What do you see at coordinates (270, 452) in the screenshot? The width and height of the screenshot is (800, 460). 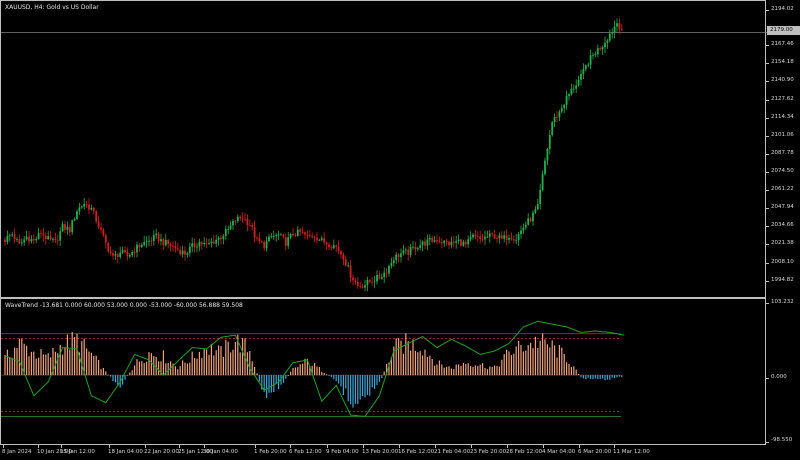 I see `time-axis-label: 1 Feb 20:00` at bounding box center [270, 452].